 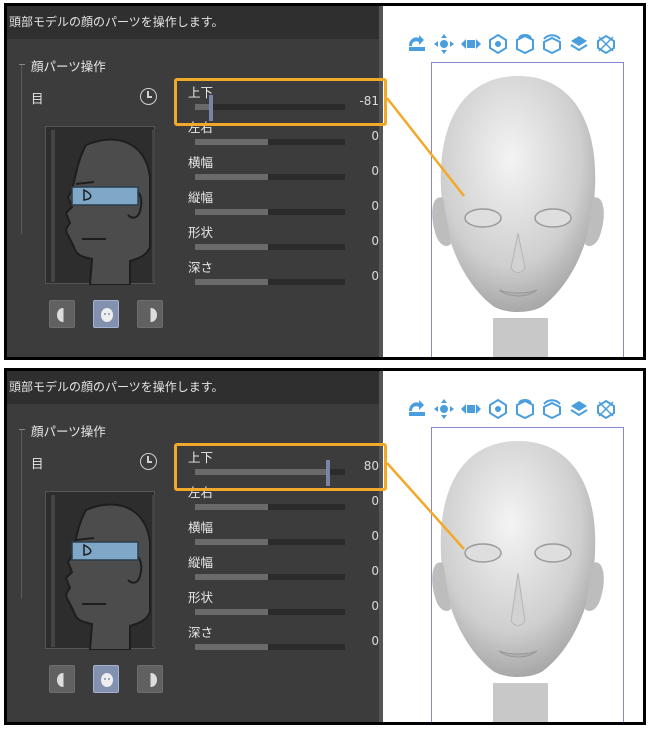 What do you see at coordinates (283, 204) in the screenshot?
I see `slider-row: 縦幅 0` at bounding box center [283, 204].